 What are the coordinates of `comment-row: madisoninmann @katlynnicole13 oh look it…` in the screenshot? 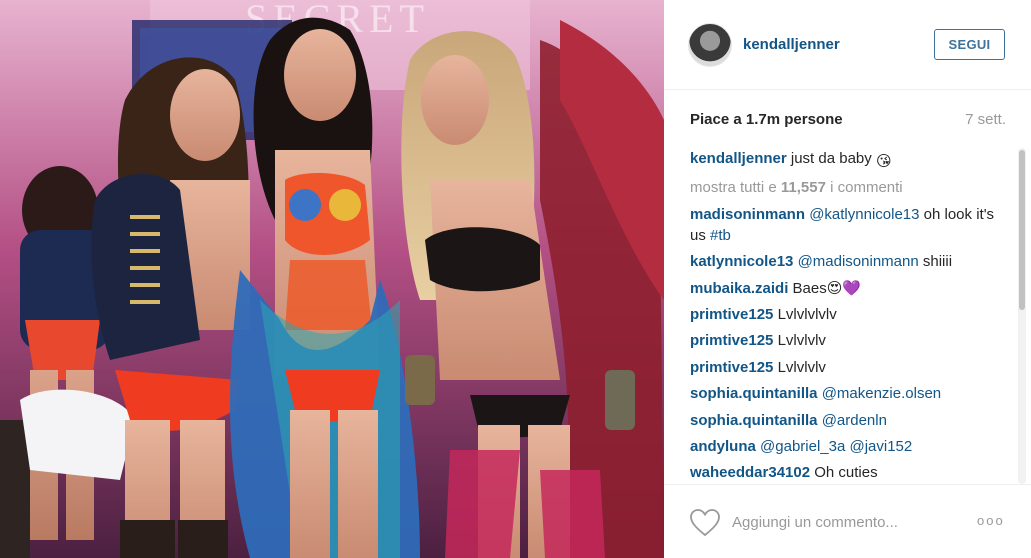 It's located at (850, 225).